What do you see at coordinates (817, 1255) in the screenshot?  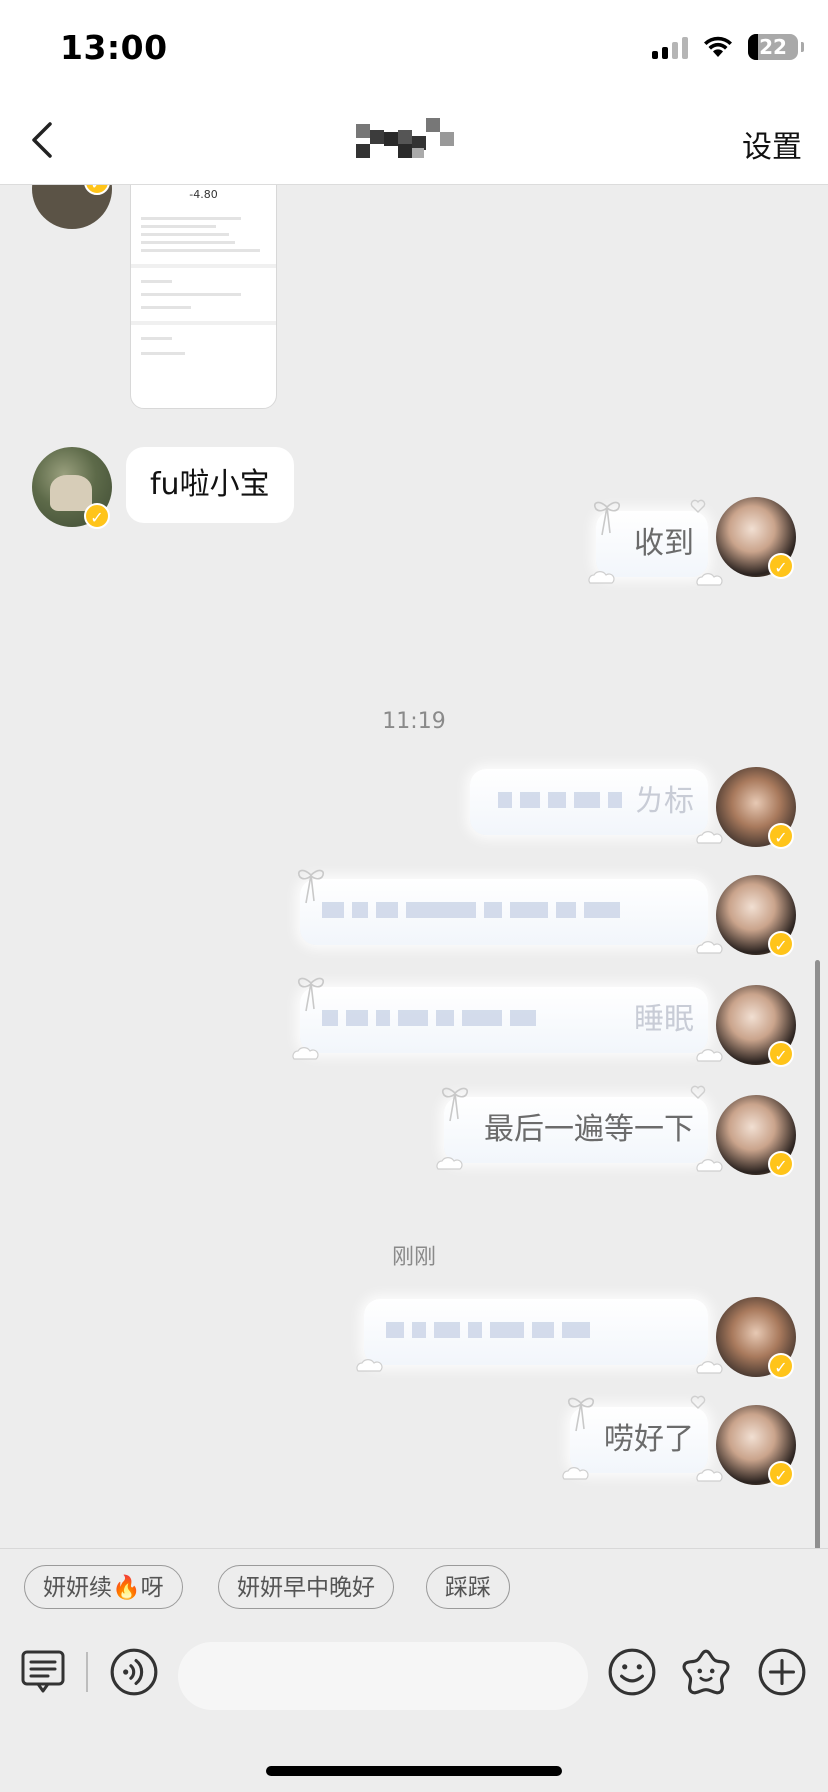 I see `scrollbar` at bounding box center [817, 1255].